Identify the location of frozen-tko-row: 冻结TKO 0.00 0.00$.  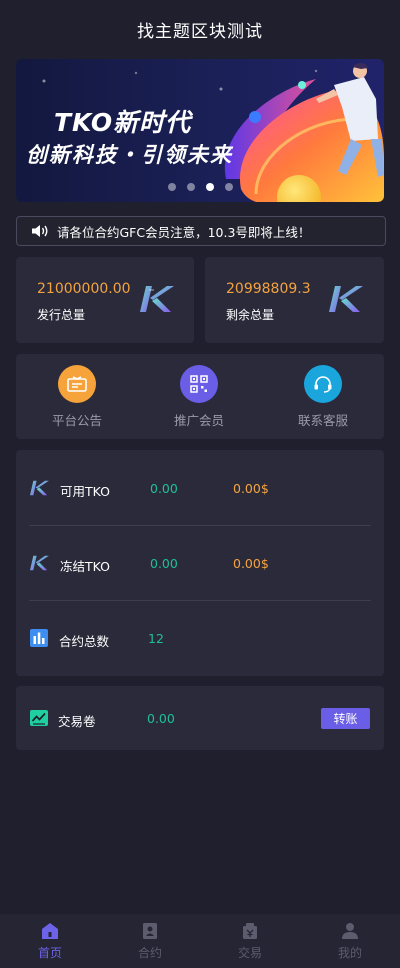
(200, 563).